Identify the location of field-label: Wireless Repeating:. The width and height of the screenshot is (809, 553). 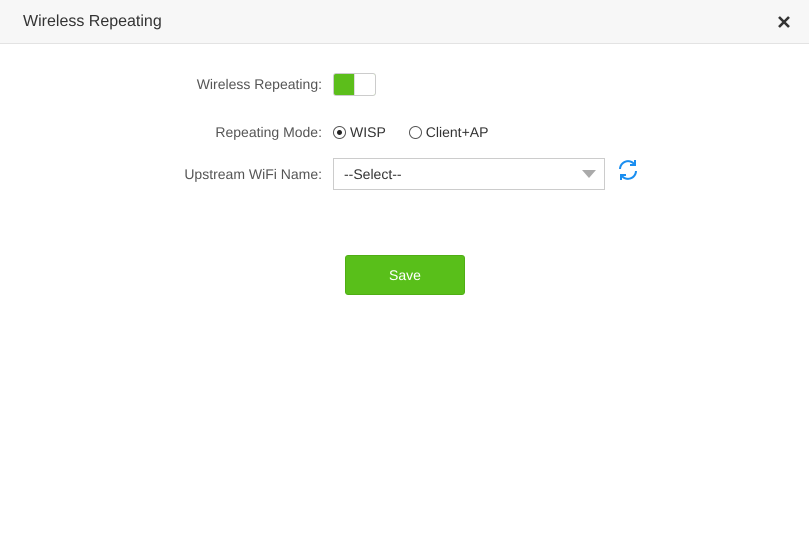
(259, 84).